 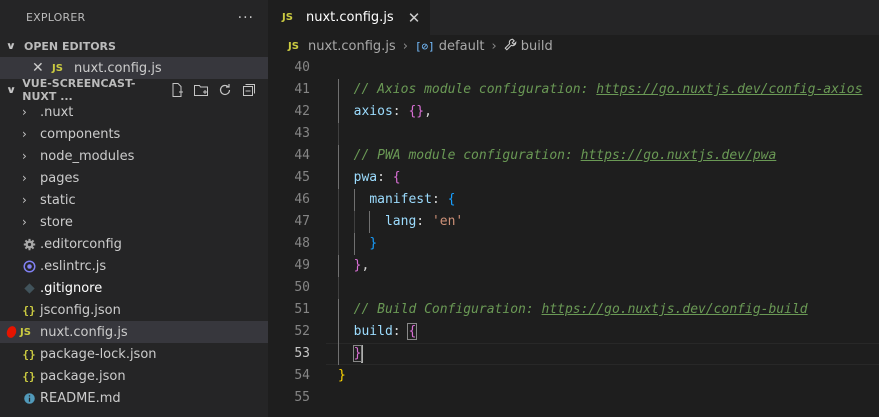 What do you see at coordinates (134, 112) in the screenshot?
I see `folder-item: › .nuxt` at bounding box center [134, 112].